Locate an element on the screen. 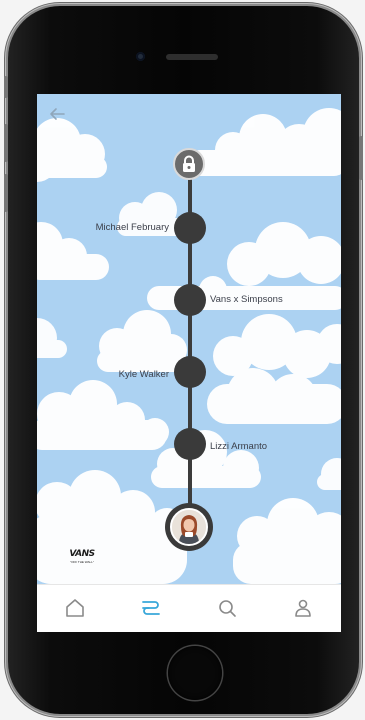 This screenshot has height=720, width=365. nav-home is located at coordinates (75, 608).